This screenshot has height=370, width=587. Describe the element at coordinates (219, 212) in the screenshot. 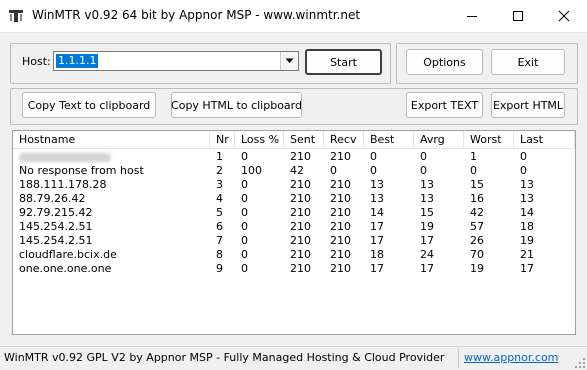

I see `cell-nr: 5` at that location.